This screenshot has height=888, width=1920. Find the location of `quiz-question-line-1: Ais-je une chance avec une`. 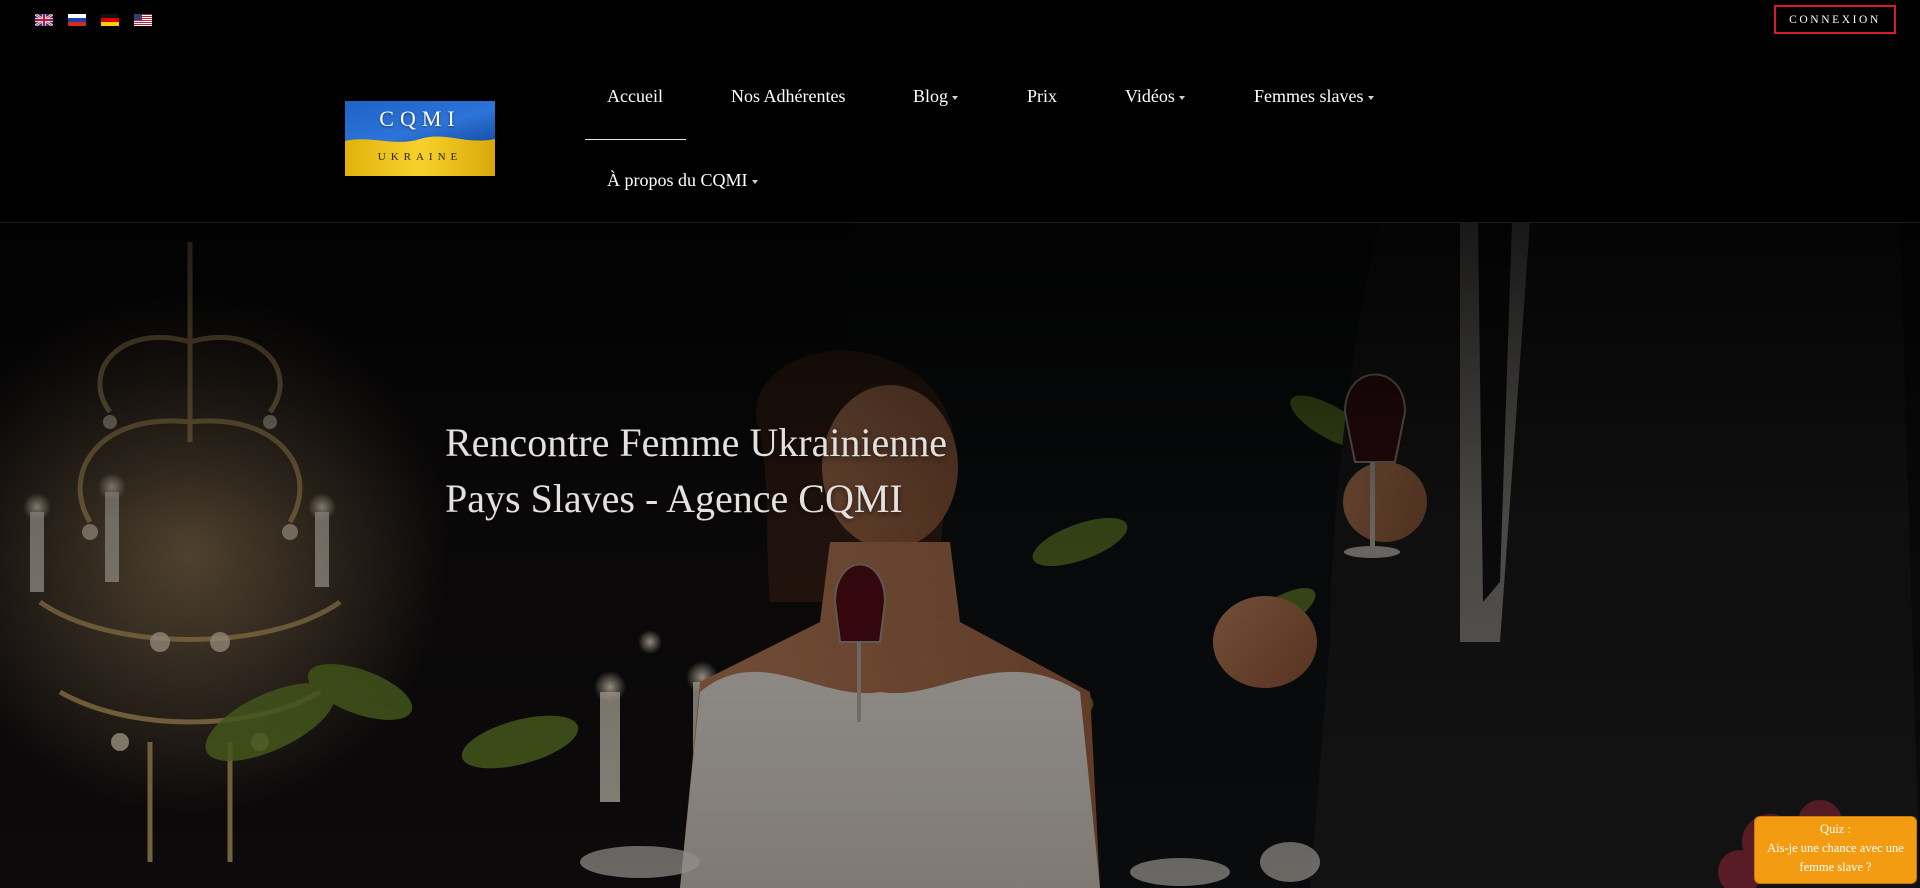

quiz-question-line-1: Ais-je une chance avec une is located at coordinates (1835, 848).